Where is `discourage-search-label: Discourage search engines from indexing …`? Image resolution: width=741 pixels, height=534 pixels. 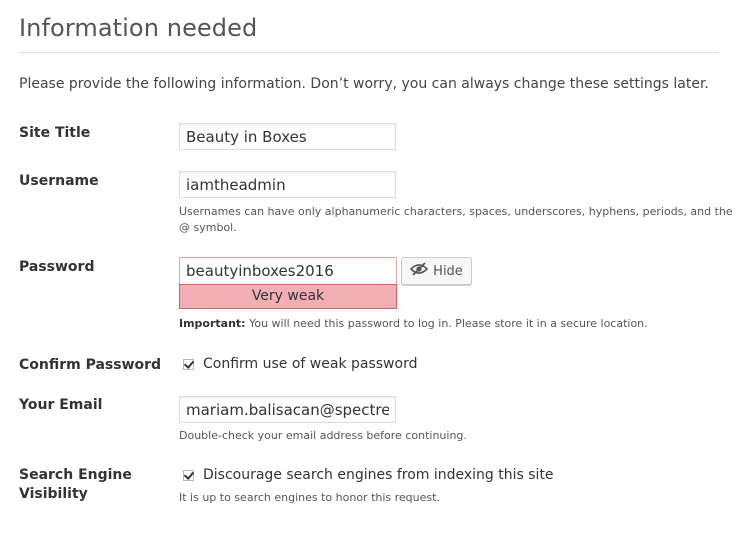 discourage-search-label: Discourage search engines from indexing … is located at coordinates (378, 475).